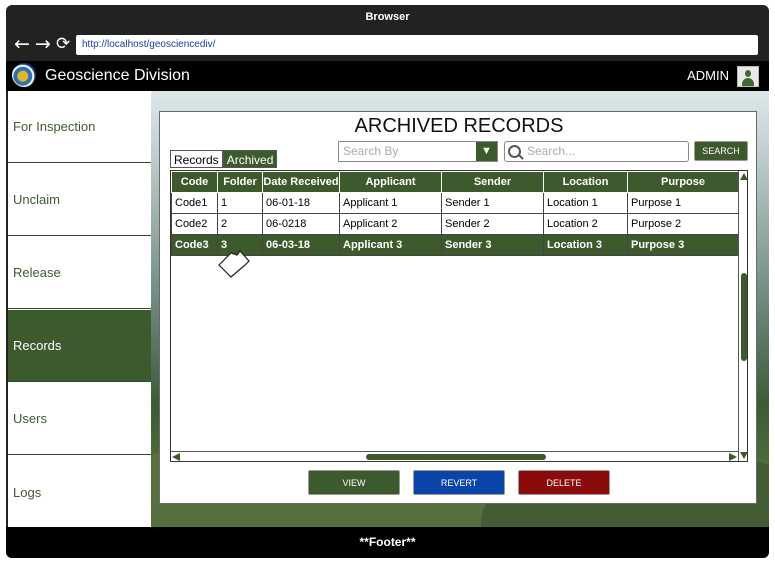 This screenshot has height=566, width=775. What do you see at coordinates (194, 203) in the screenshot?
I see `cell-code: Code1` at bounding box center [194, 203].